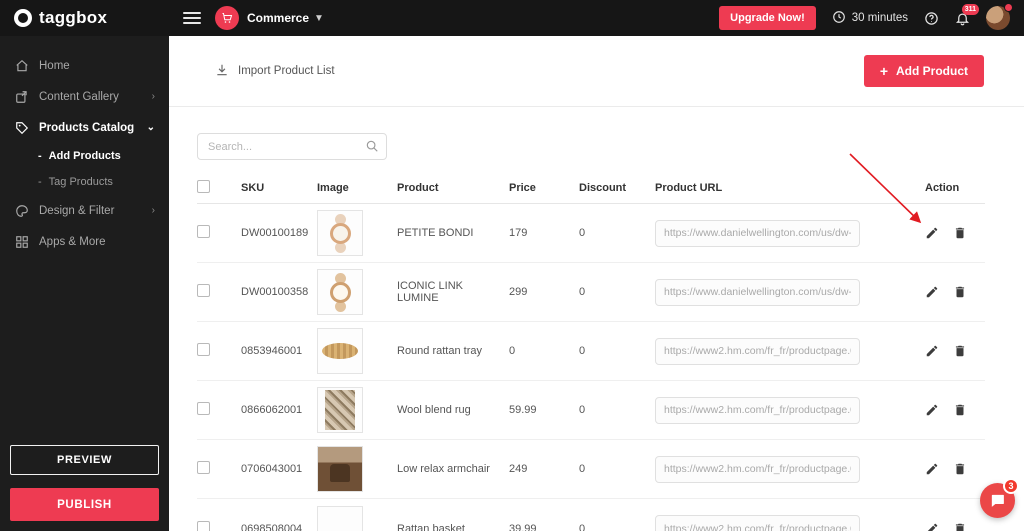  Describe the element at coordinates (54, 65) in the screenshot. I see `sidebar-item-label: Home` at that location.